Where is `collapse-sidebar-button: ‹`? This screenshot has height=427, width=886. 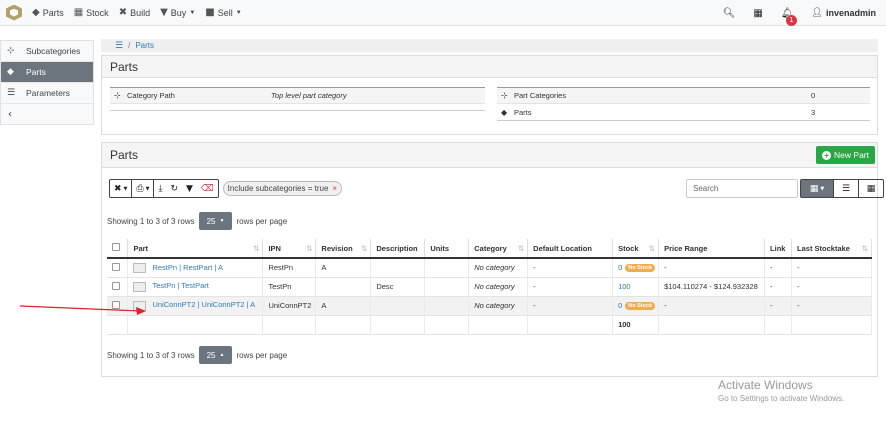 collapse-sidebar-button: ‹ is located at coordinates (47, 114).